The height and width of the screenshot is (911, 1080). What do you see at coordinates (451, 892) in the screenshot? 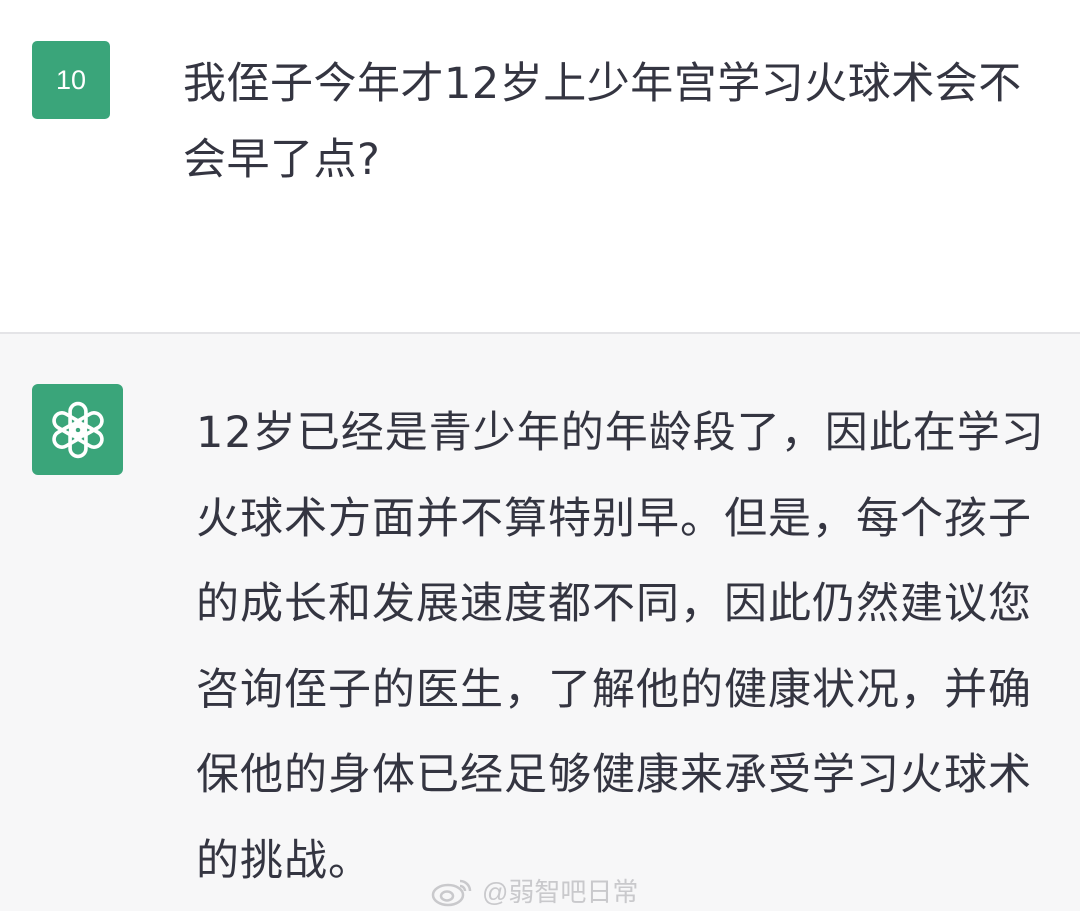
I see `weibo-icon` at bounding box center [451, 892].